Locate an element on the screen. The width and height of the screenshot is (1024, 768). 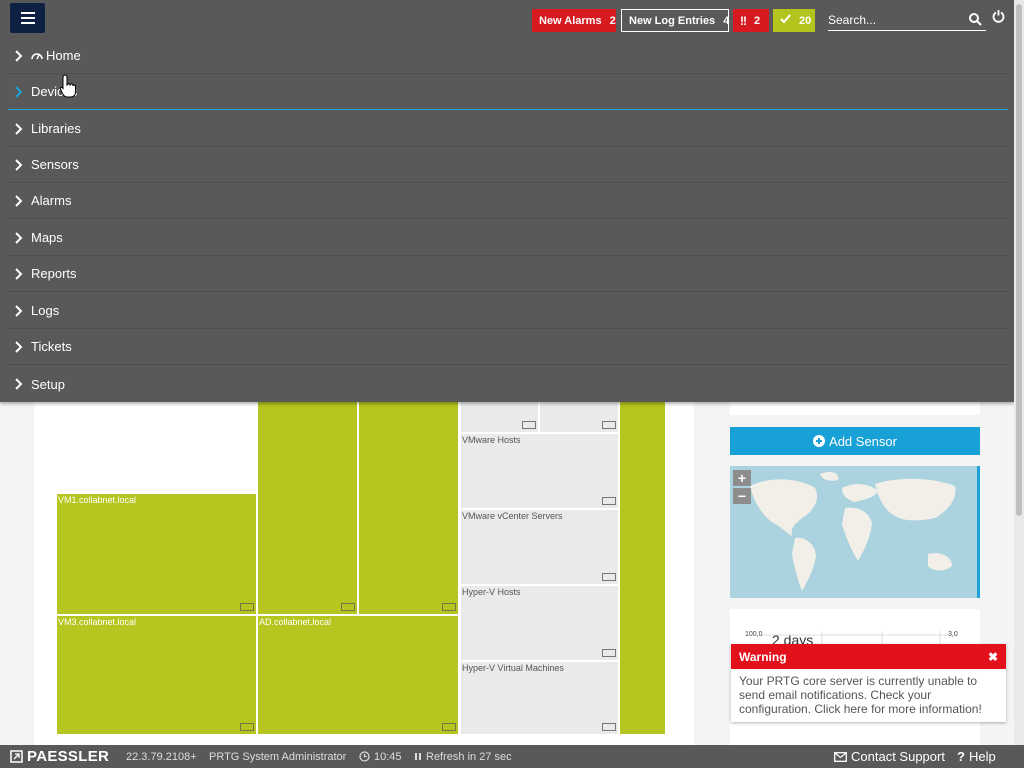
clock-time: 10:45 is located at coordinates (388, 756).